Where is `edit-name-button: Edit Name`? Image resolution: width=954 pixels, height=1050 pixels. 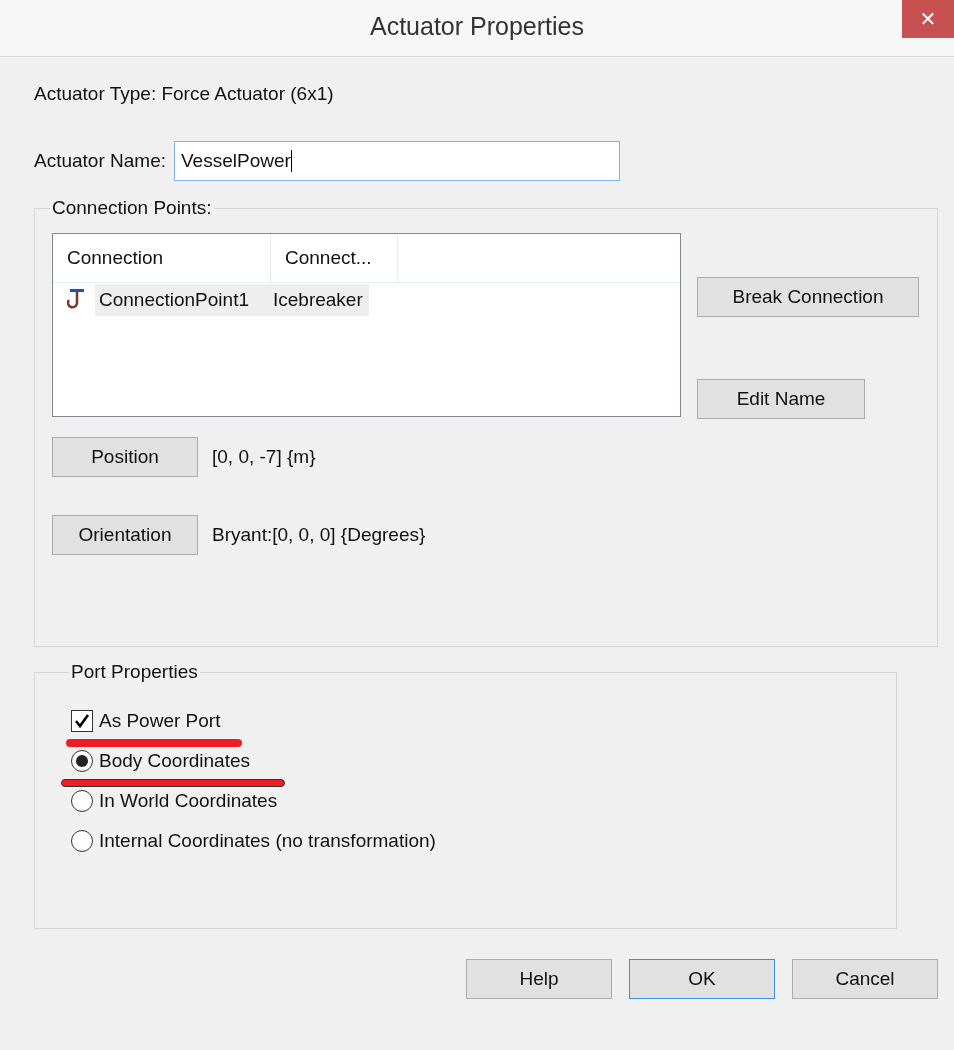
edit-name-button: Edit Name is located at coordinates (781, 399).